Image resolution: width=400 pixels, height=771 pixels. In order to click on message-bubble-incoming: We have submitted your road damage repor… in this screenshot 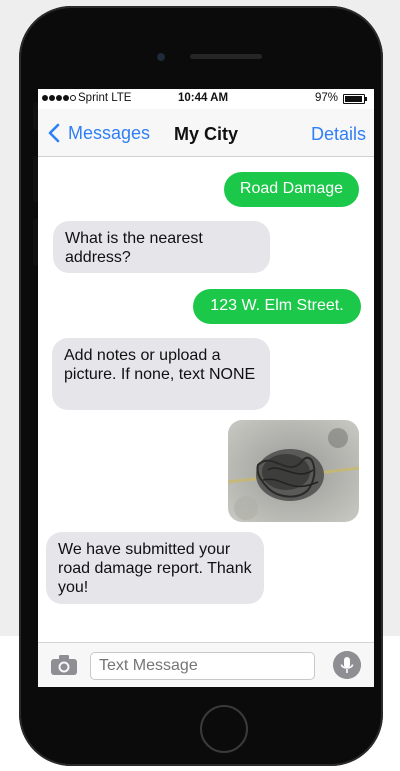, I will do `click(155, 568)`.